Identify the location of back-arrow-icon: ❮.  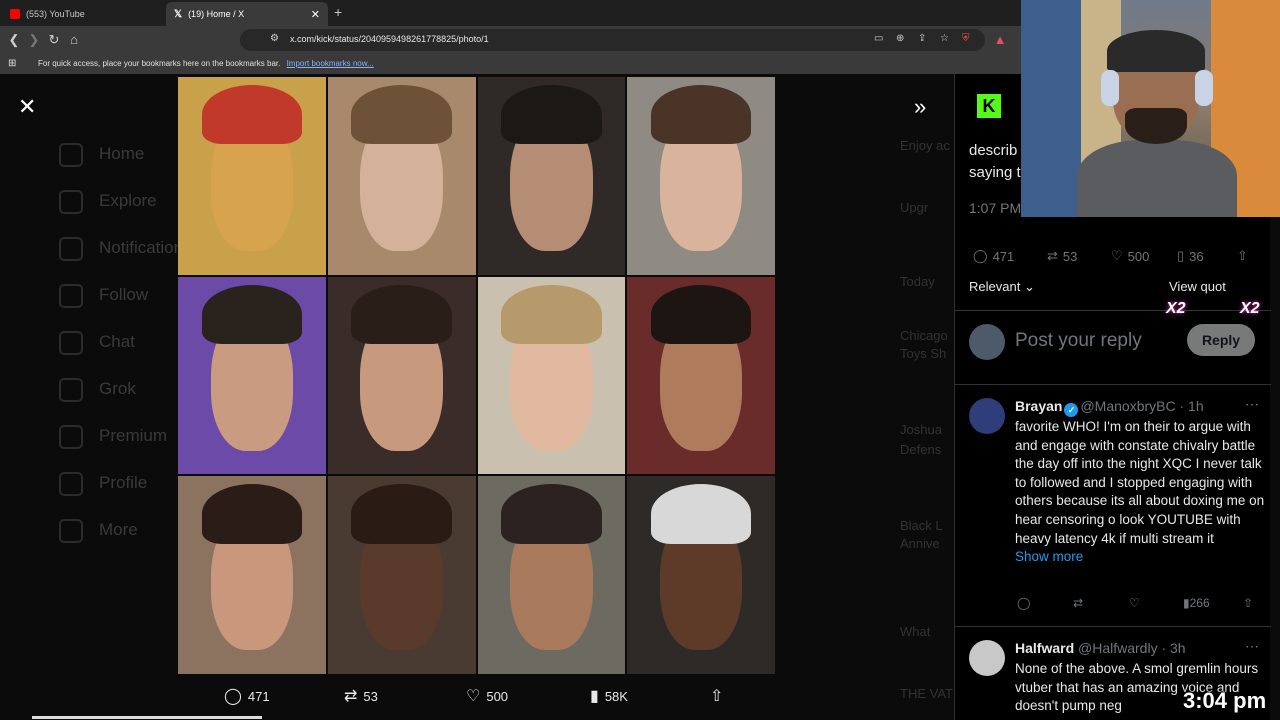
(14, 40).